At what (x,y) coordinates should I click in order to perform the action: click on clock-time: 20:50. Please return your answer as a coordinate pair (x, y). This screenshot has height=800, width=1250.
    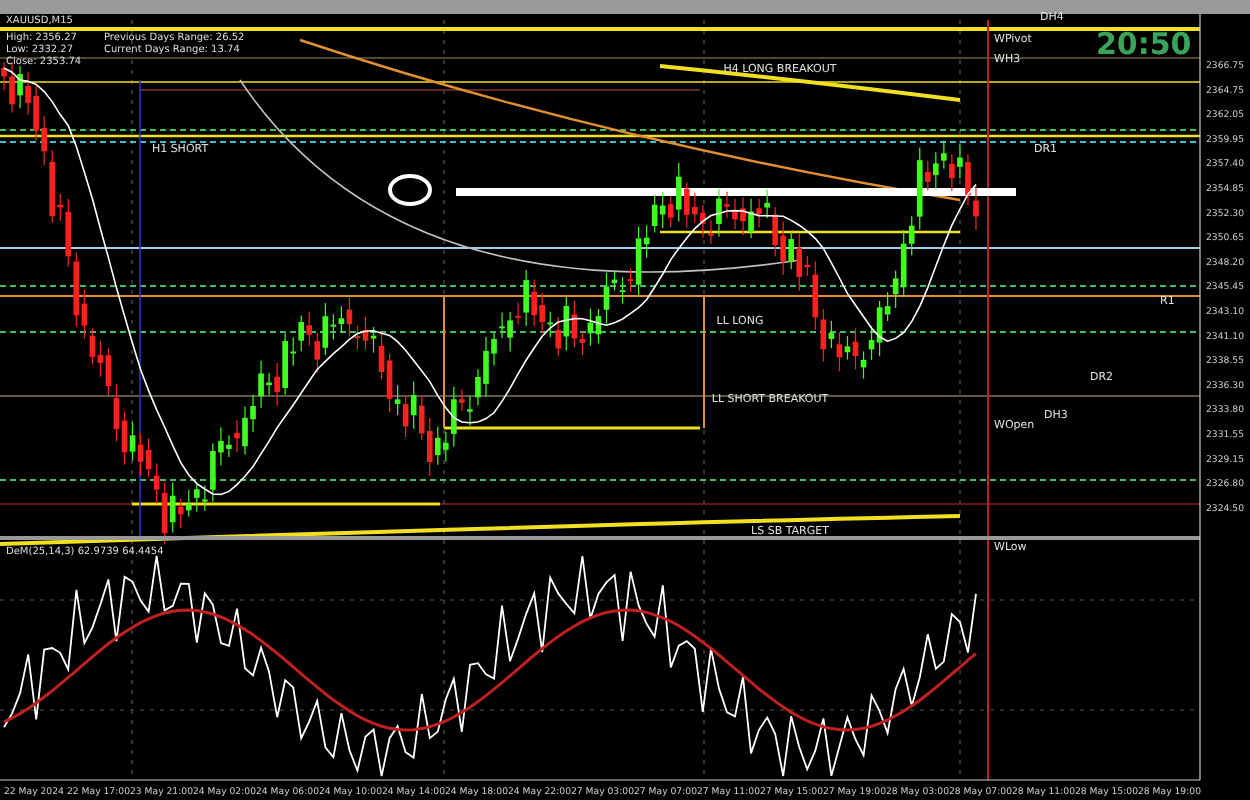
    Looking at the image, I should click on (1144, 44).